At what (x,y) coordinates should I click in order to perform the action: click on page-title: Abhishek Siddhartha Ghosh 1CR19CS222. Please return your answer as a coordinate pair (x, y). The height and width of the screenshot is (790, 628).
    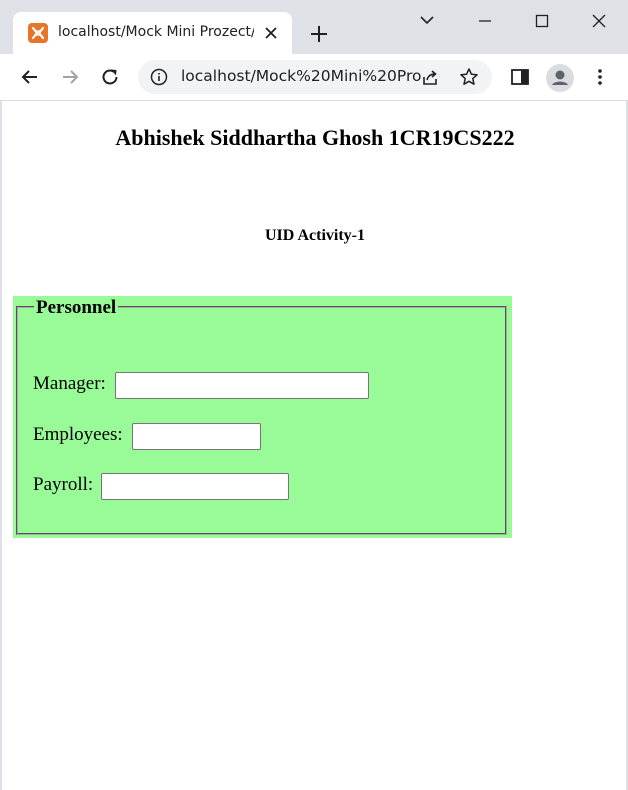
    Looking at the image, I should click on (315, 137).